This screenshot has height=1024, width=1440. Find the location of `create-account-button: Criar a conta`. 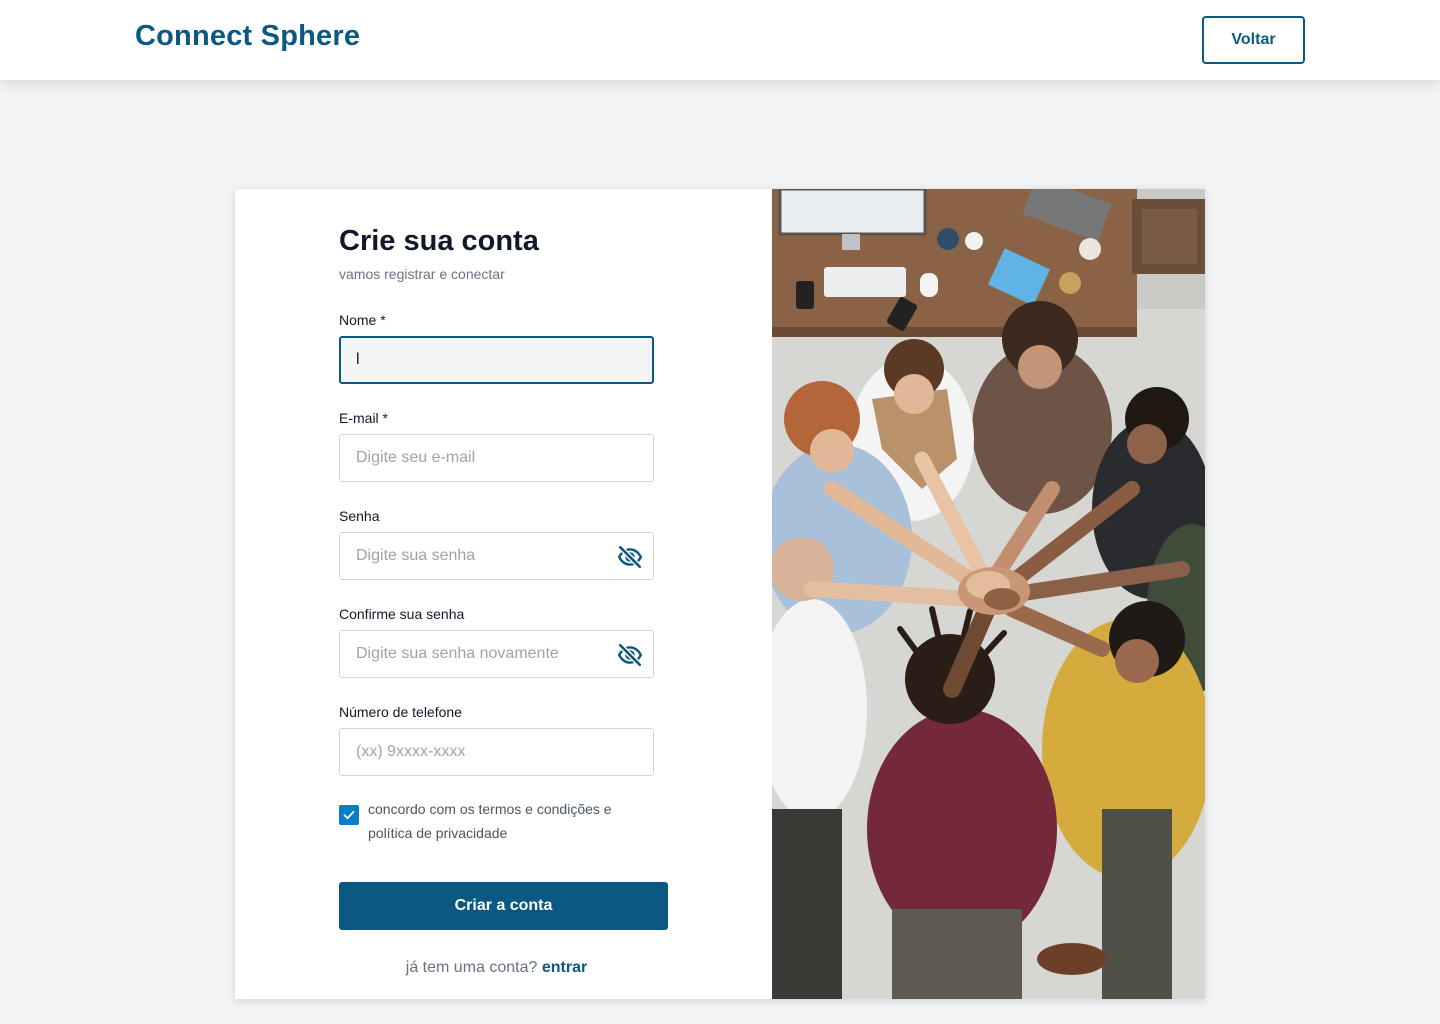

create-account-button: Criar a conta is located at coordinates (503, 906).